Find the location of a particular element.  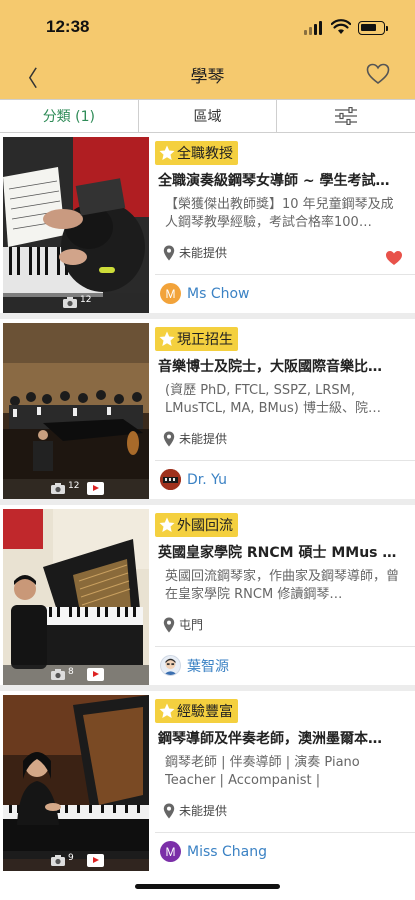

home-indicator is located at coordinates (207, 886).